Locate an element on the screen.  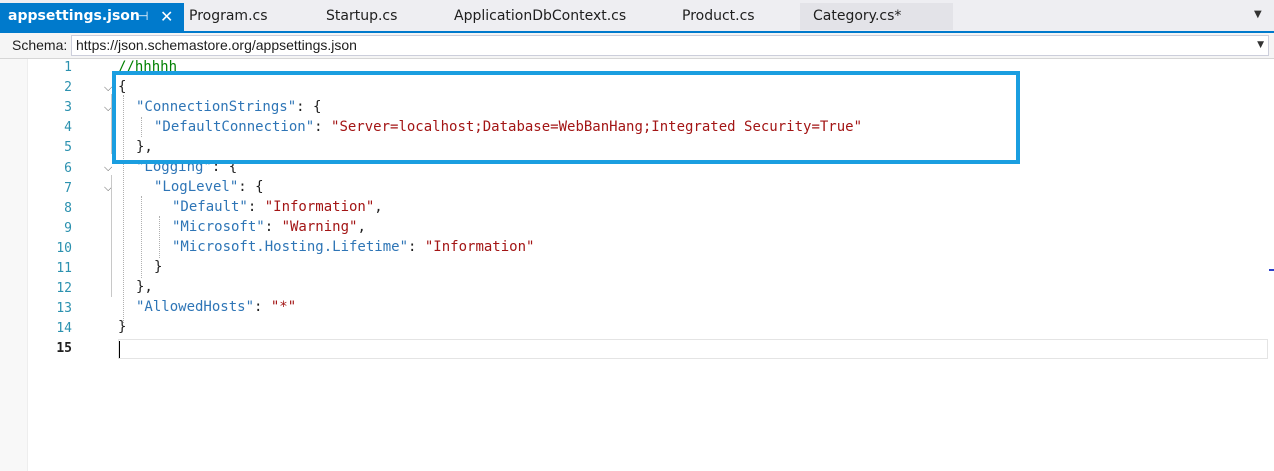
tab-overflow-dropdown-icon: ▼ is located at coordinates (1258, 14).